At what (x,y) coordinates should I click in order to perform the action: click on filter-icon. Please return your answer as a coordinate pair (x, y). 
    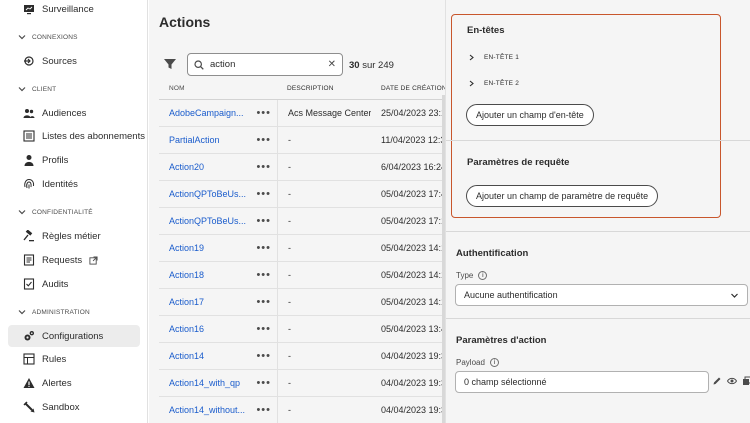
    Looking at the image, I should click on (170, 64).